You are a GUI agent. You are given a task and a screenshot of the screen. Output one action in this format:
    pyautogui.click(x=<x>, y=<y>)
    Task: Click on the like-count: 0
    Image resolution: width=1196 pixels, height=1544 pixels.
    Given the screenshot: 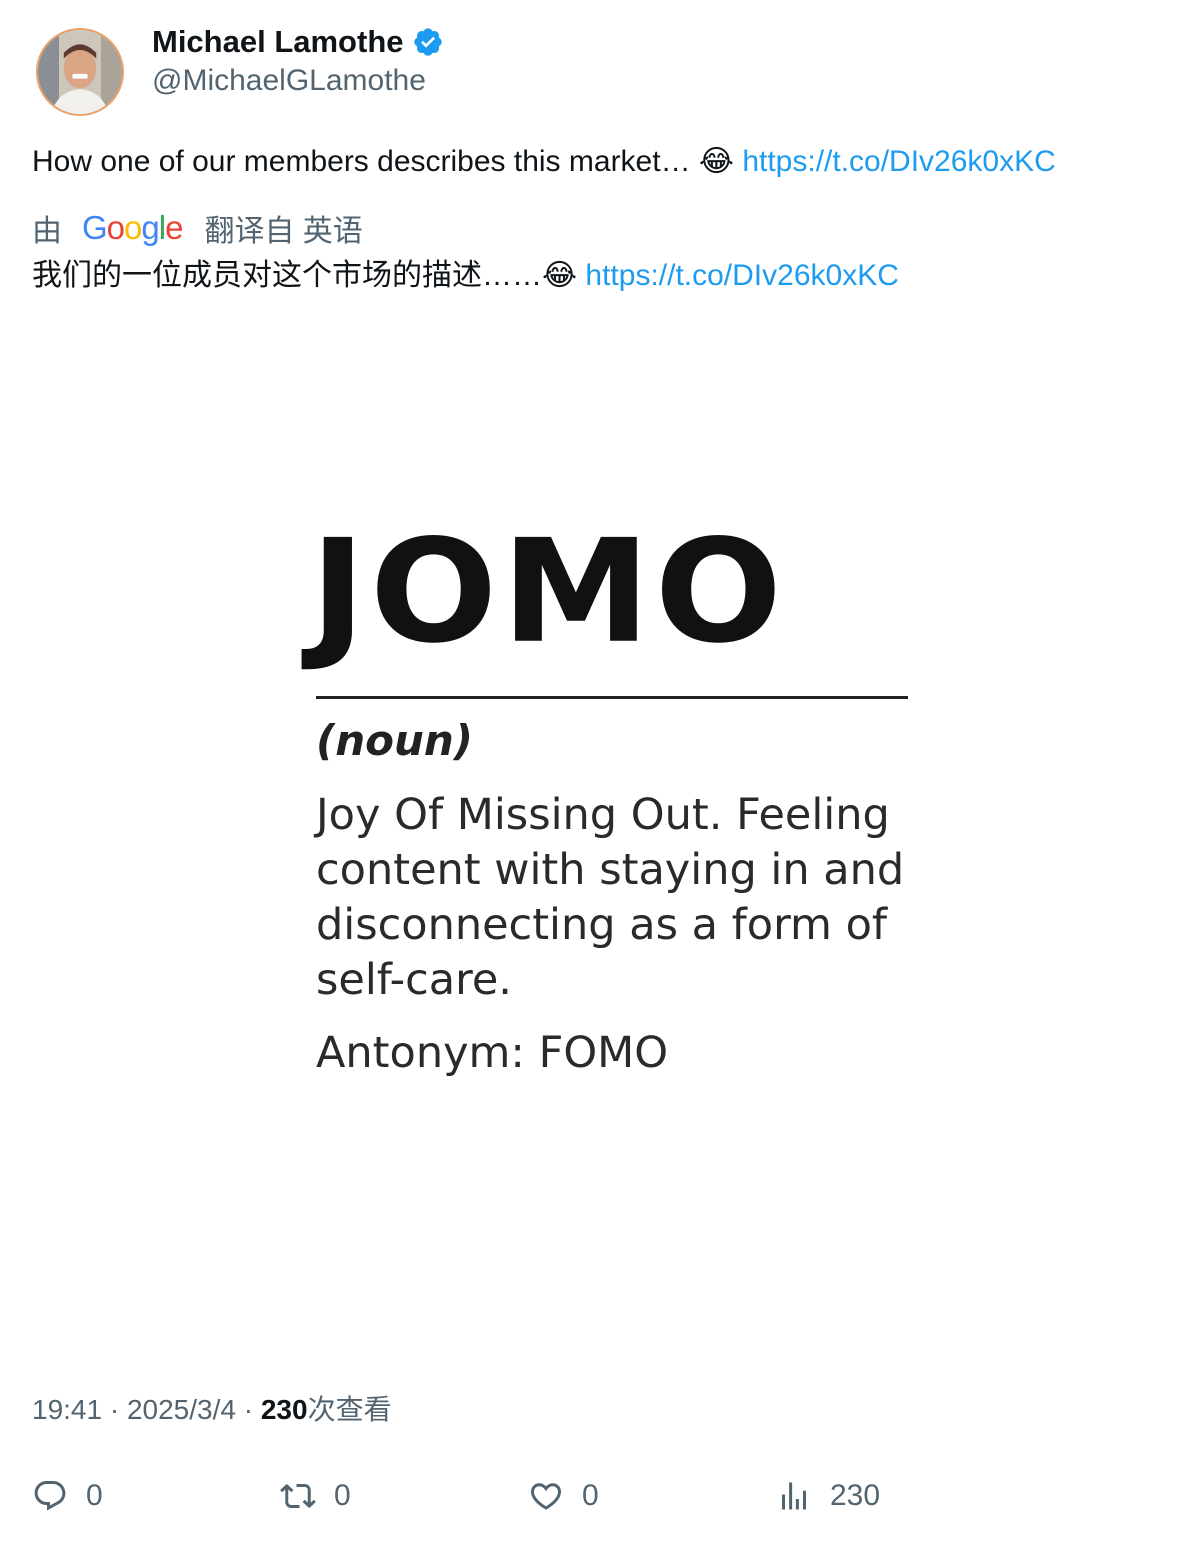 What is the action you would take?
    pyautogui.click(x=590, y=1495)
    